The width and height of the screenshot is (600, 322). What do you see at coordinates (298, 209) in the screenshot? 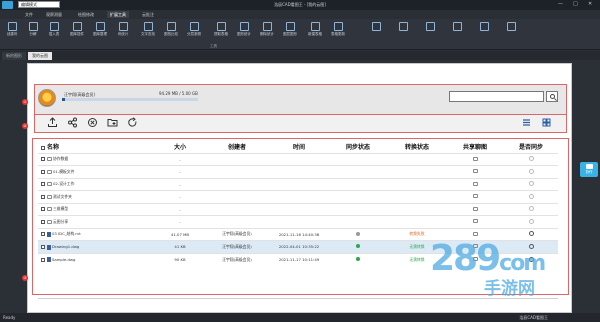
I see `table-row: 三维模型 -` at bounding box center [298, 209].